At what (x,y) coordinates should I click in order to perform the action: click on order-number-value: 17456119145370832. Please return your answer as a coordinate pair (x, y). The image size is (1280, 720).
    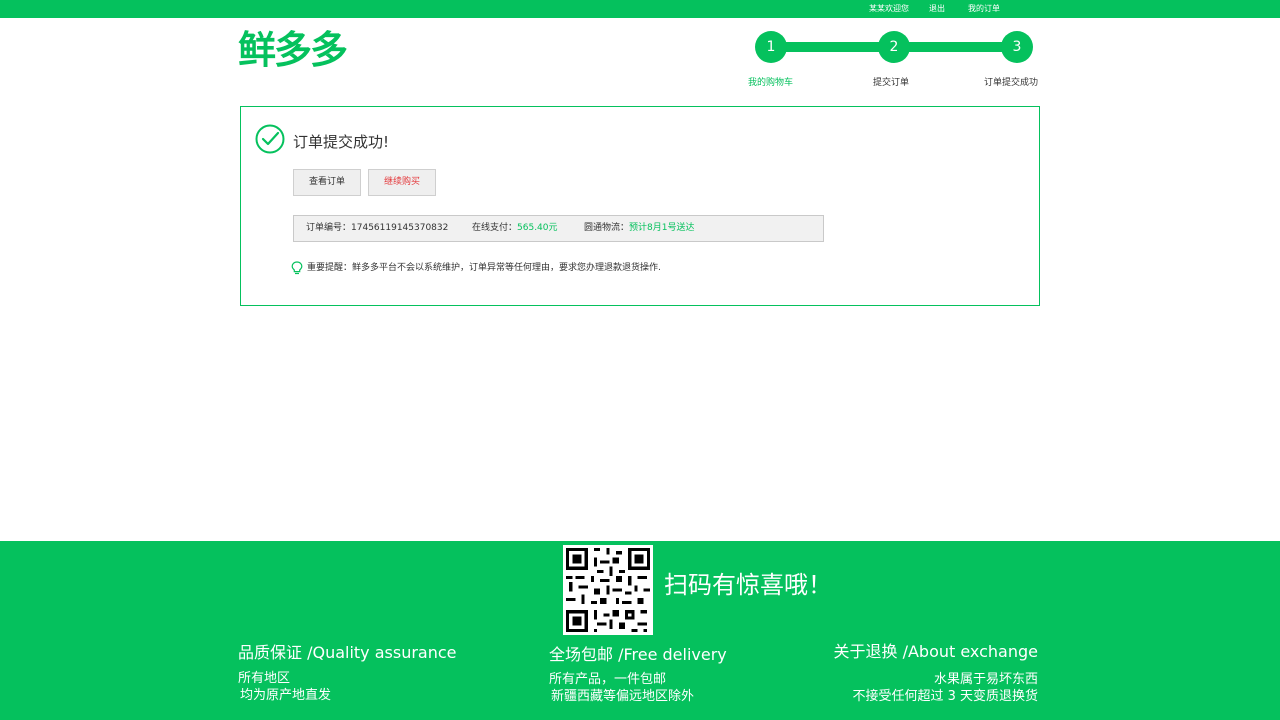
    Looking at the image, I should click on (400, 228).